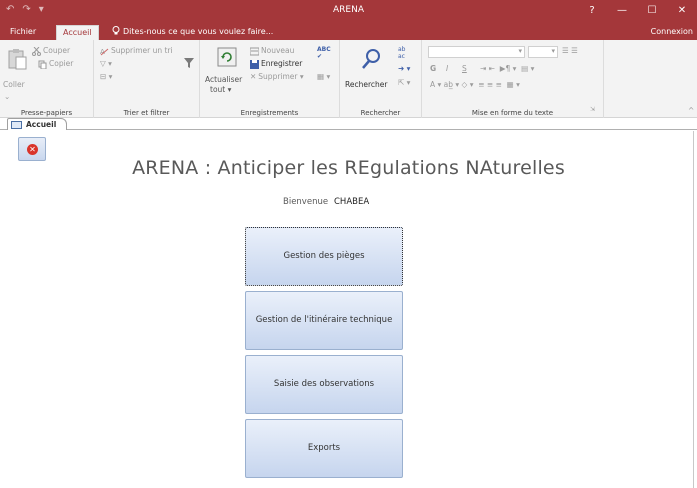 This screenshot has width=697, height=488. I want to click on copy-button: Copier, so click(55, 64).